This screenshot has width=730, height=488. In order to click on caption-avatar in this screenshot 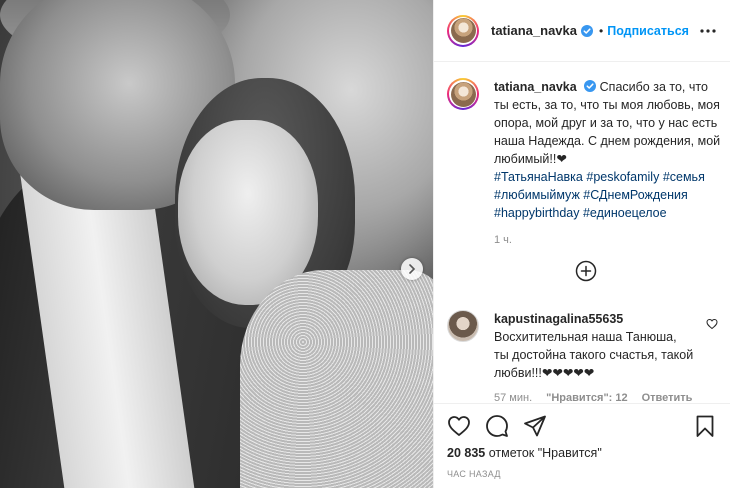, I will do `click(463, 94)`.